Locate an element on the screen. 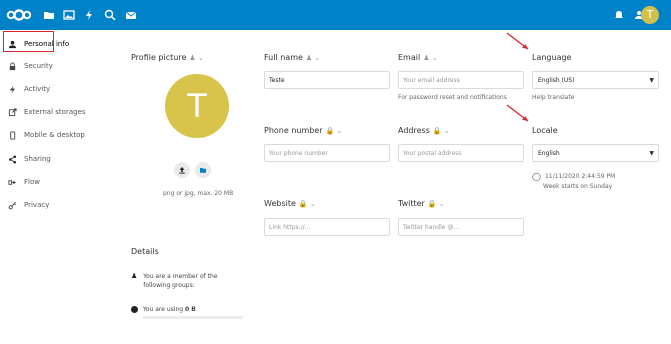  activity-header-icon is located at coordinates (89, 15).